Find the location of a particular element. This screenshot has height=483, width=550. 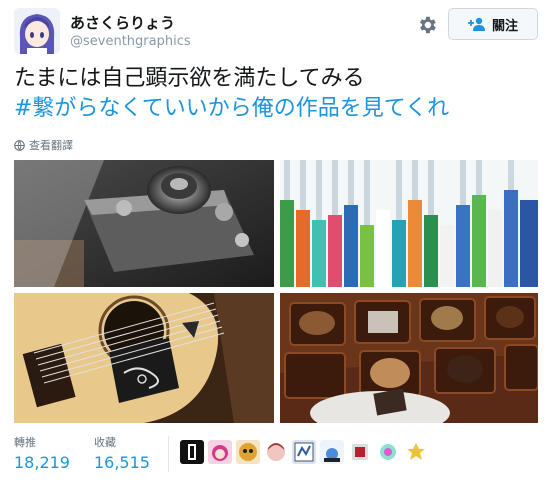

photo-guitar is located at coordinates (144, 358).